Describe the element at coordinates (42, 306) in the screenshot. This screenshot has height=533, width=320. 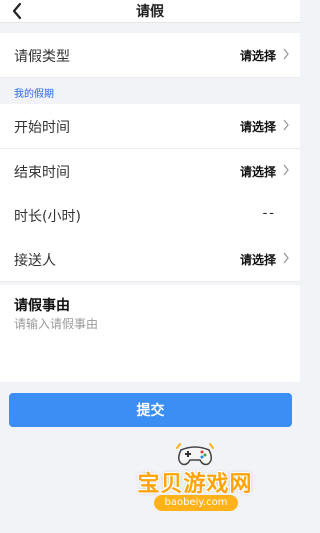
I see `reason-title: 请假事由` at that location.